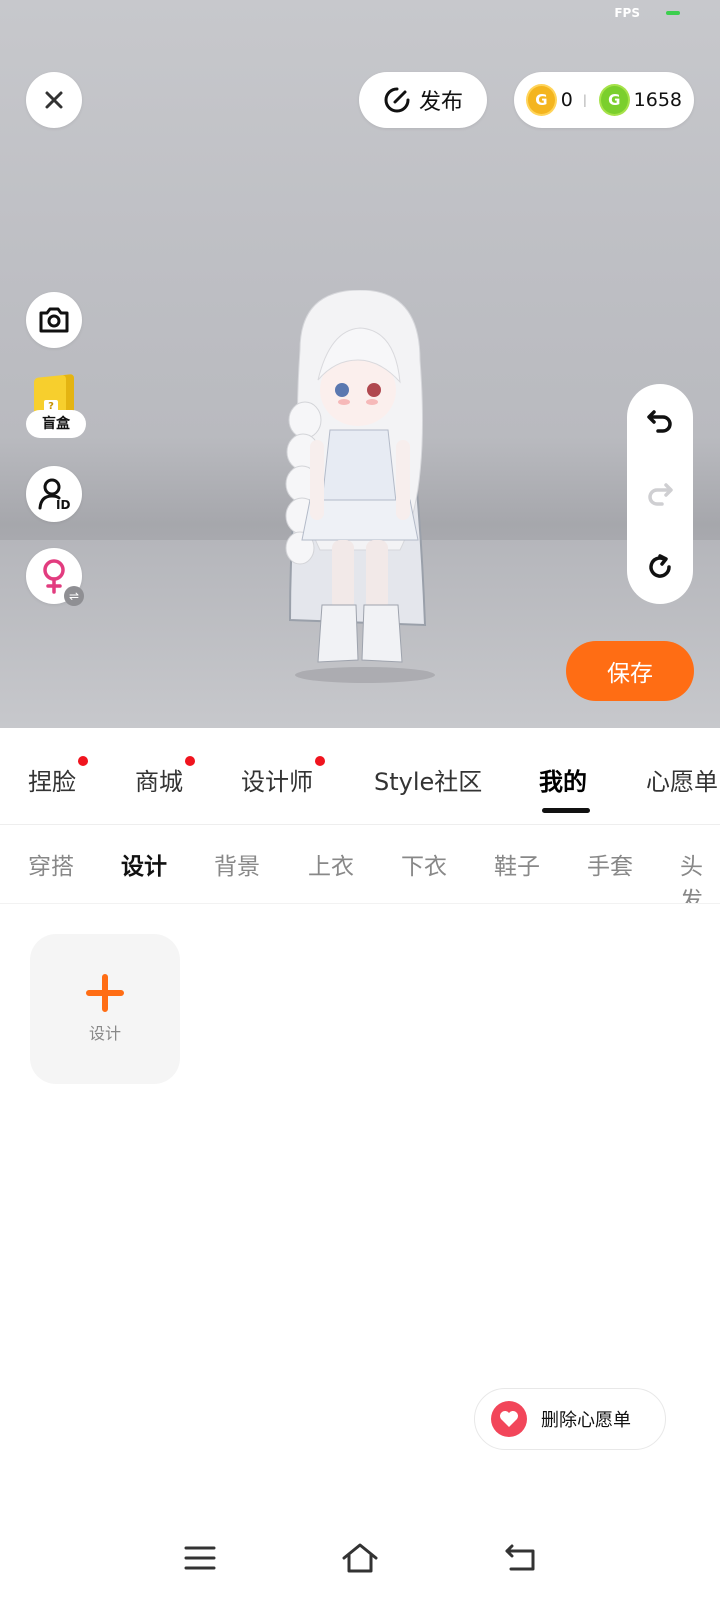  Describe the element at coordinates (517, 864) in the screenshot. I see `subtab-shoes: 鞋子` at that location.